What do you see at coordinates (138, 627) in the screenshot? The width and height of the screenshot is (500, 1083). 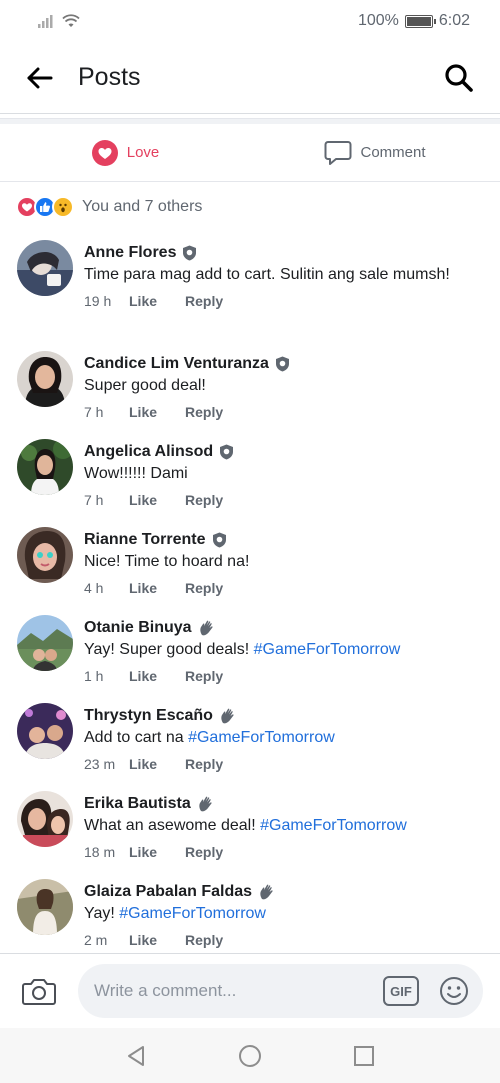 I see `author-name: Otanie Binuya` at bounding box center [138, 627].